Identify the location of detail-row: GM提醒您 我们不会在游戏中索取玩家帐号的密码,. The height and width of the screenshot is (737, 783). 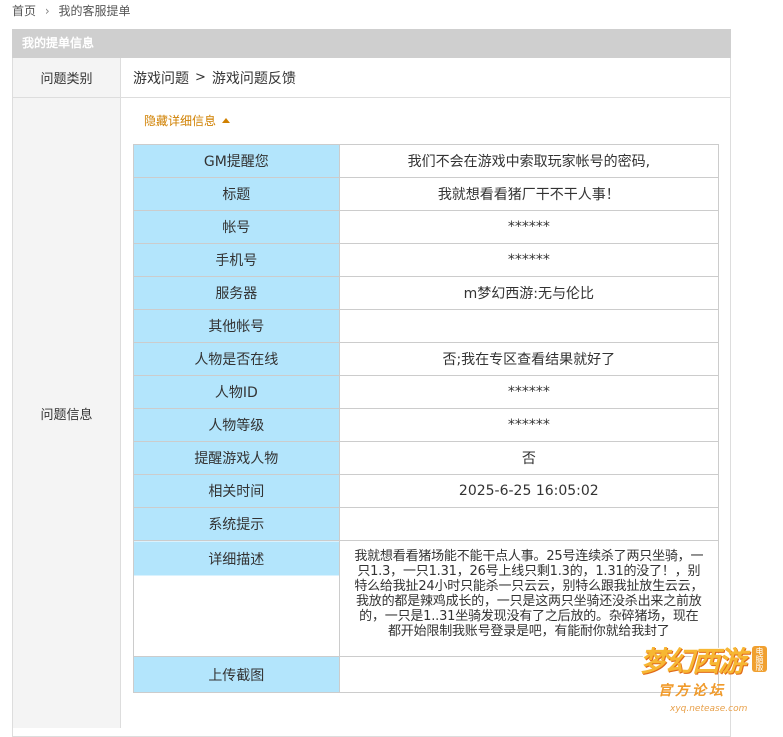
(426, 161).